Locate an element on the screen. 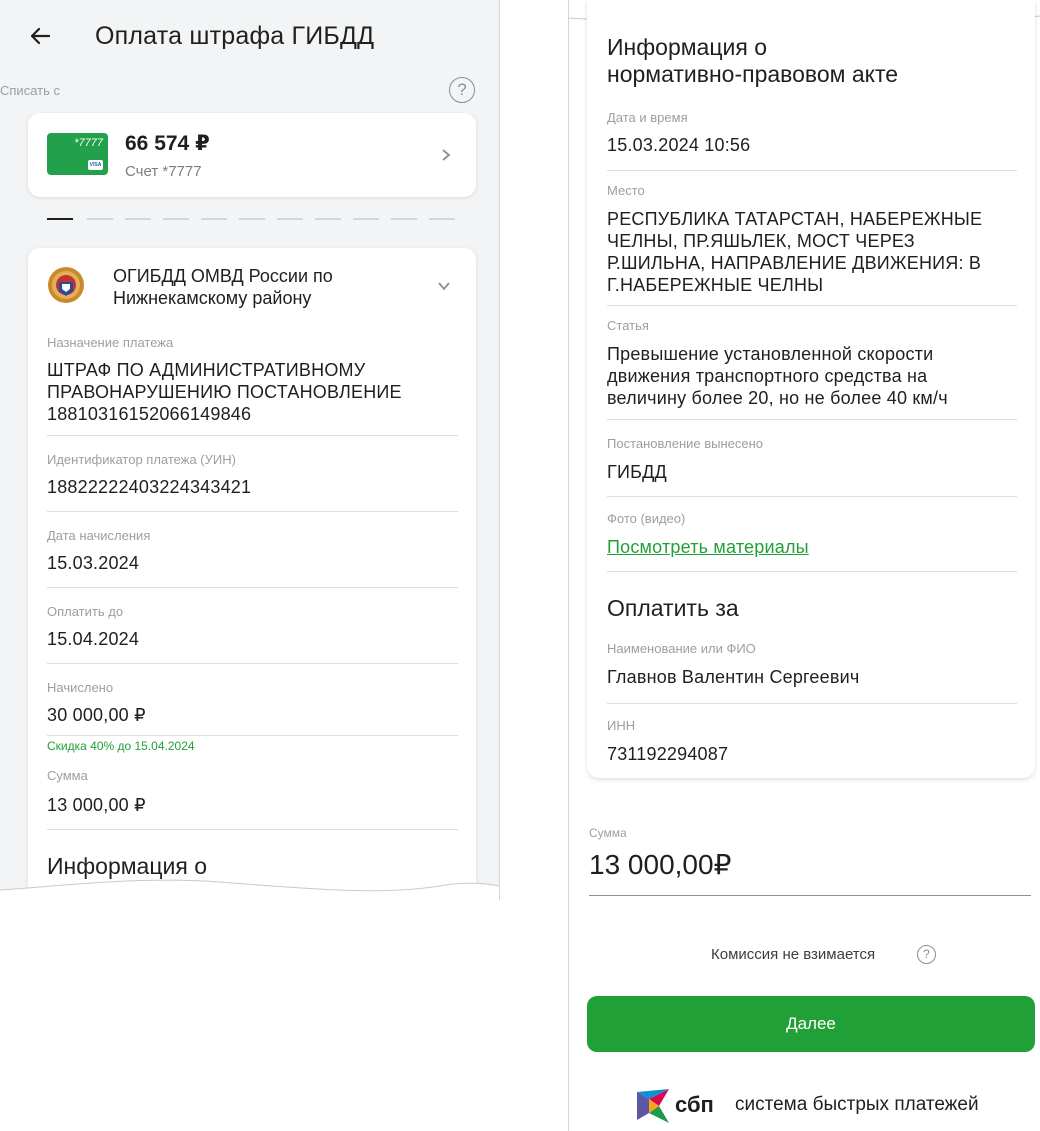 The image size is (1040, 1131). sum-label: Сумма is located at coordinates (608, 833).